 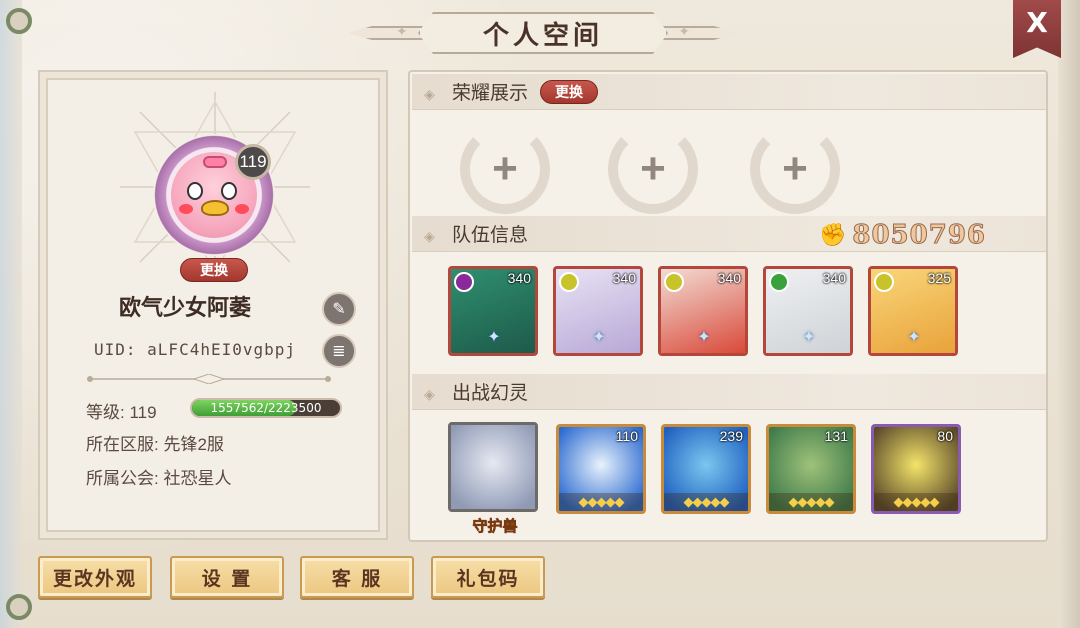 What do you see at coordinates (601, 469) in the screenshot?
I see `spirit-card: 110 ◆◆◆◆◆` at bounding box center [601, 469].